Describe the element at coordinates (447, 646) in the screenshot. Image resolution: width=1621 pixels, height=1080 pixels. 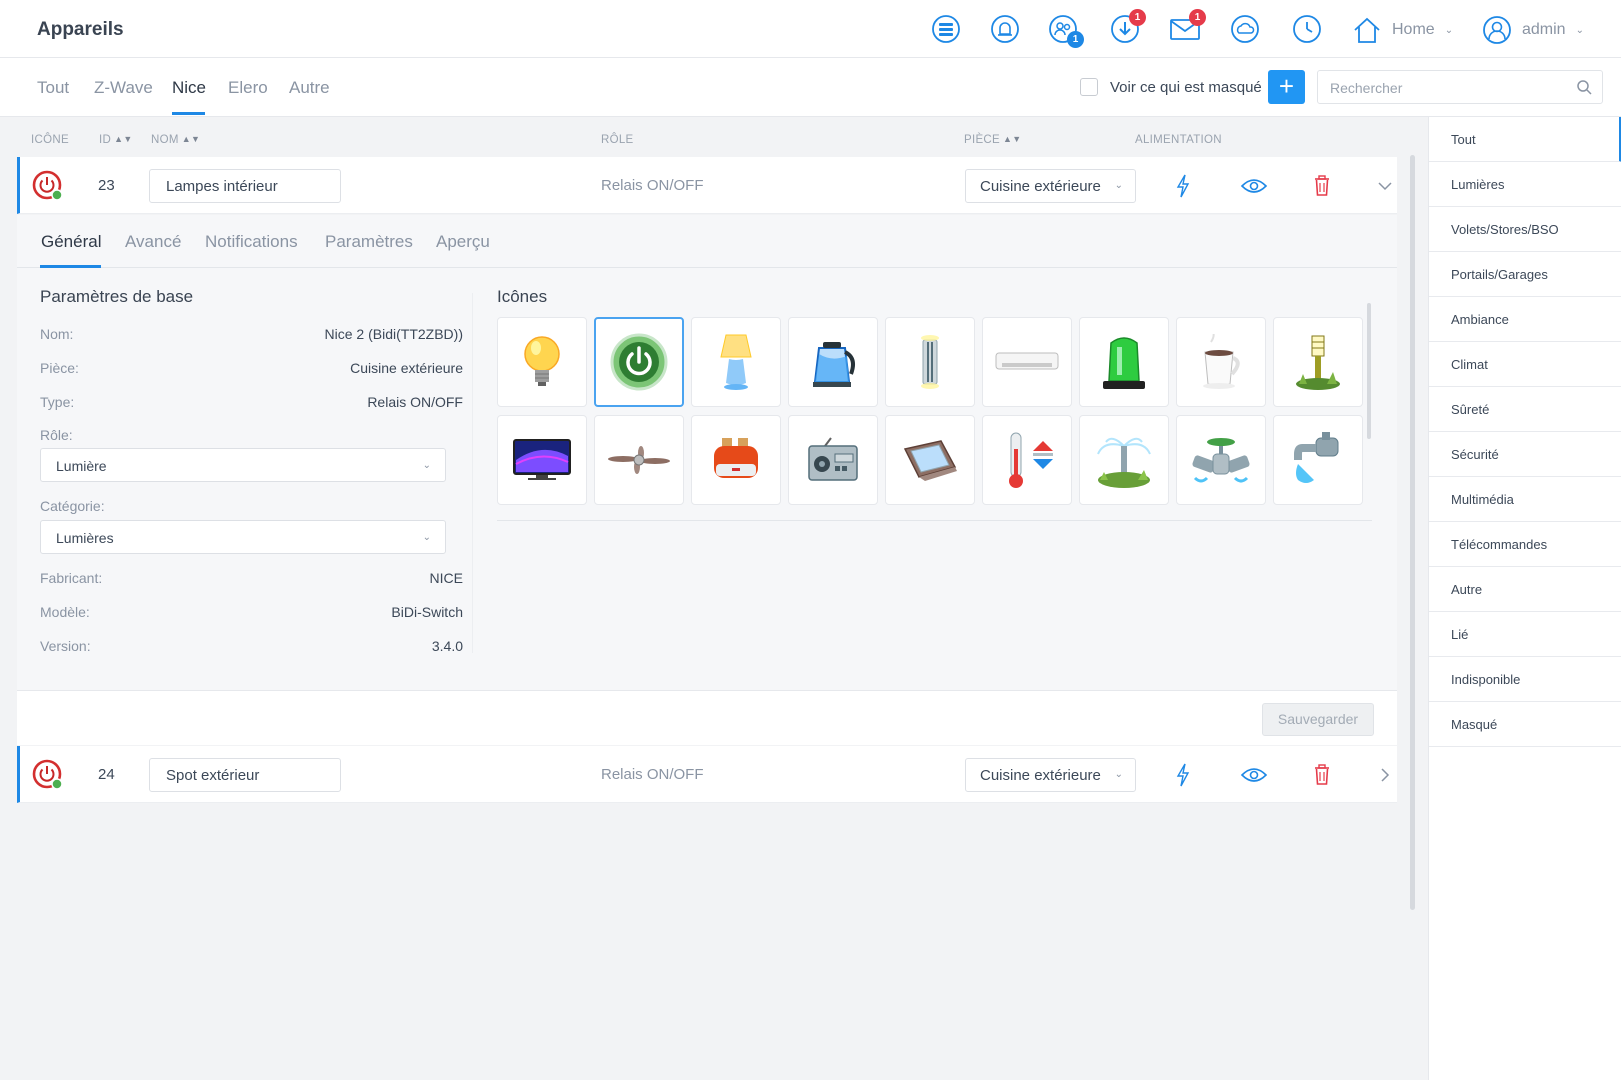
I see `version-value: 3.4.0` at that location.